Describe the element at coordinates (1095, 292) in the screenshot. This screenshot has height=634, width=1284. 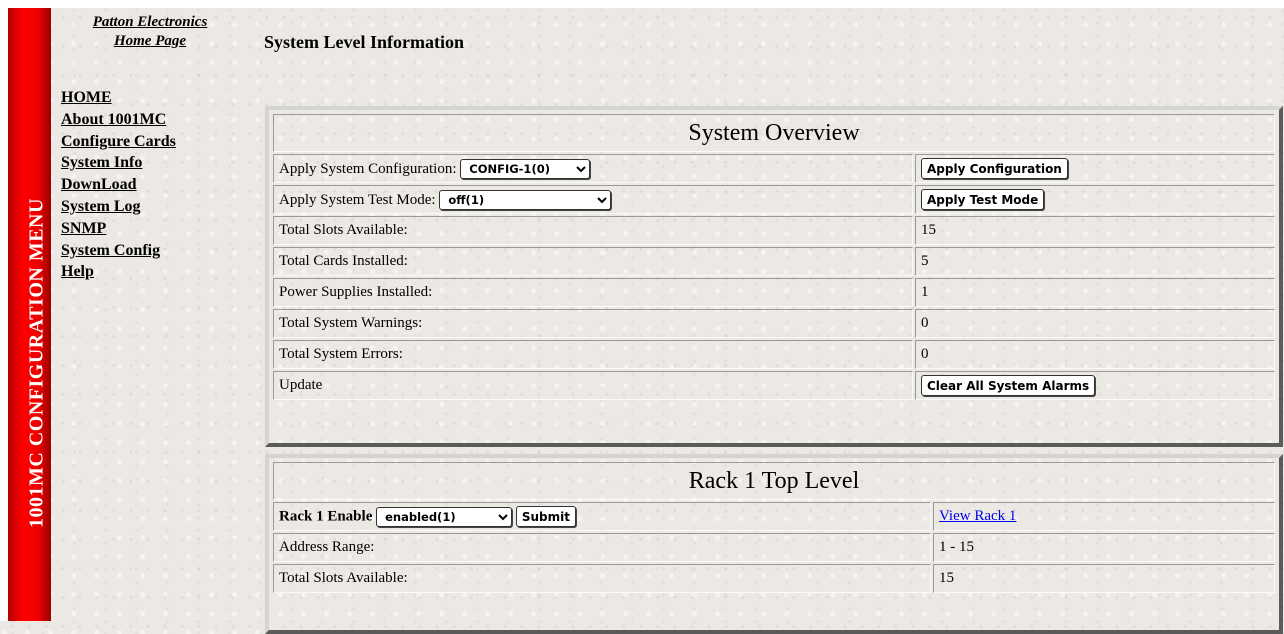
I see `row-value: 1` at that location.